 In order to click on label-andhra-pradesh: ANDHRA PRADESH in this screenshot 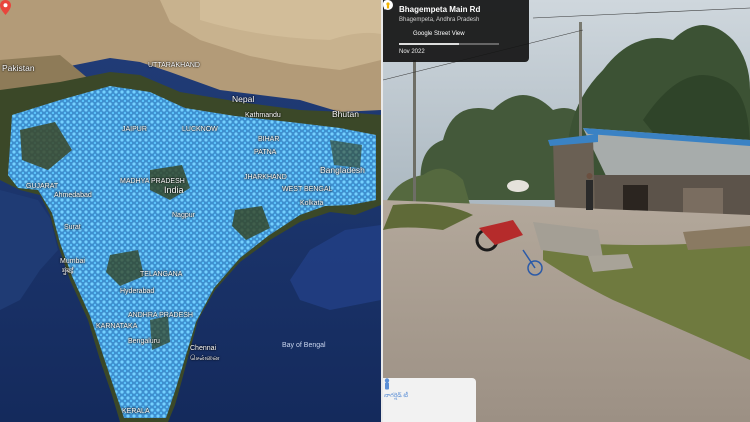, I will do `click(160, 315)`.